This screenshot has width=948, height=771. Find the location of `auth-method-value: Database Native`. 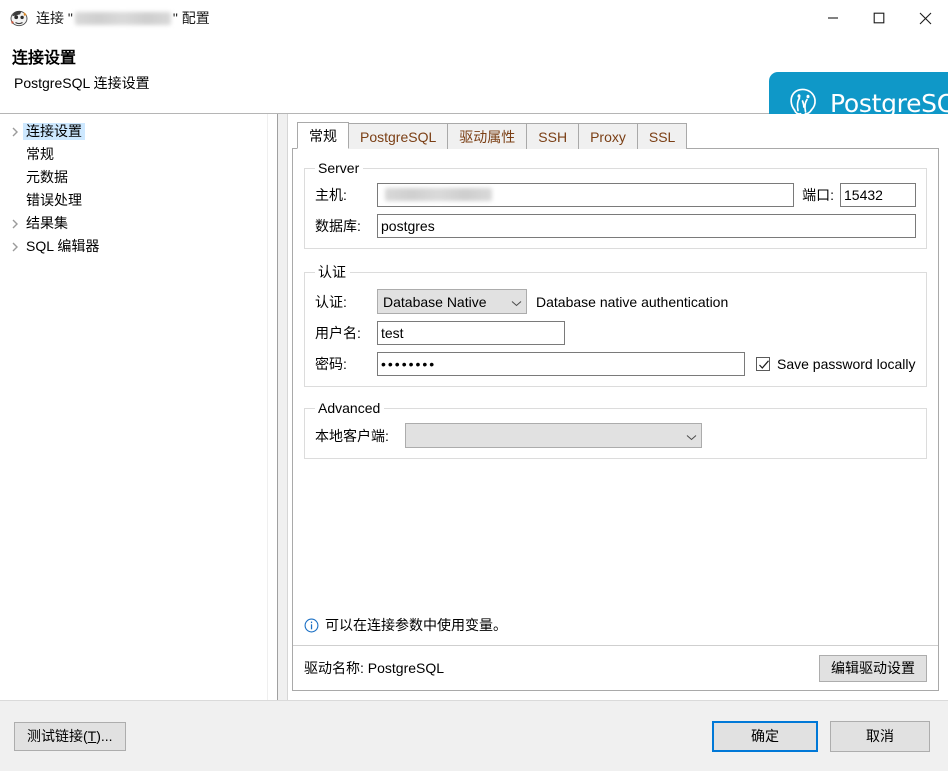

auth-method-value: Database Native is located at coordinates (435, 301).